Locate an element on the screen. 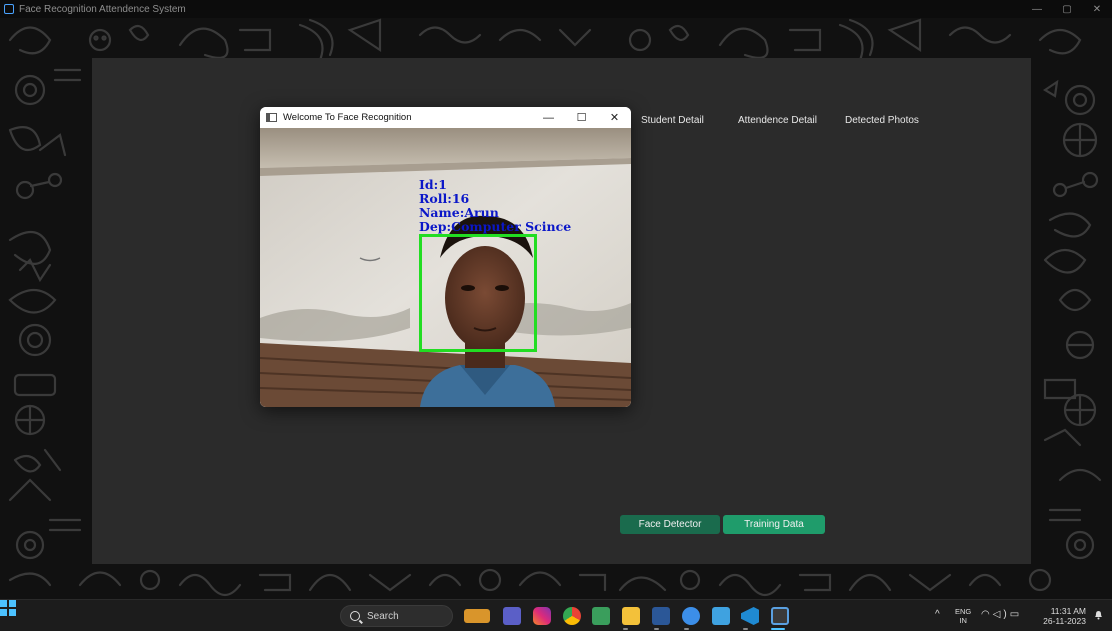 The height and width of the screenshot is (631, 1112). taskbar-search: Search is located at coordinates (396, 616).